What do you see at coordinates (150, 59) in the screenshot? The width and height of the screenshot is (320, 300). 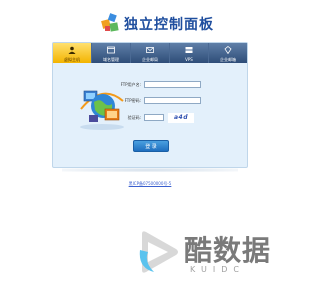 I see `tab-label: 企业邮局` at bounding box center [150, 59].